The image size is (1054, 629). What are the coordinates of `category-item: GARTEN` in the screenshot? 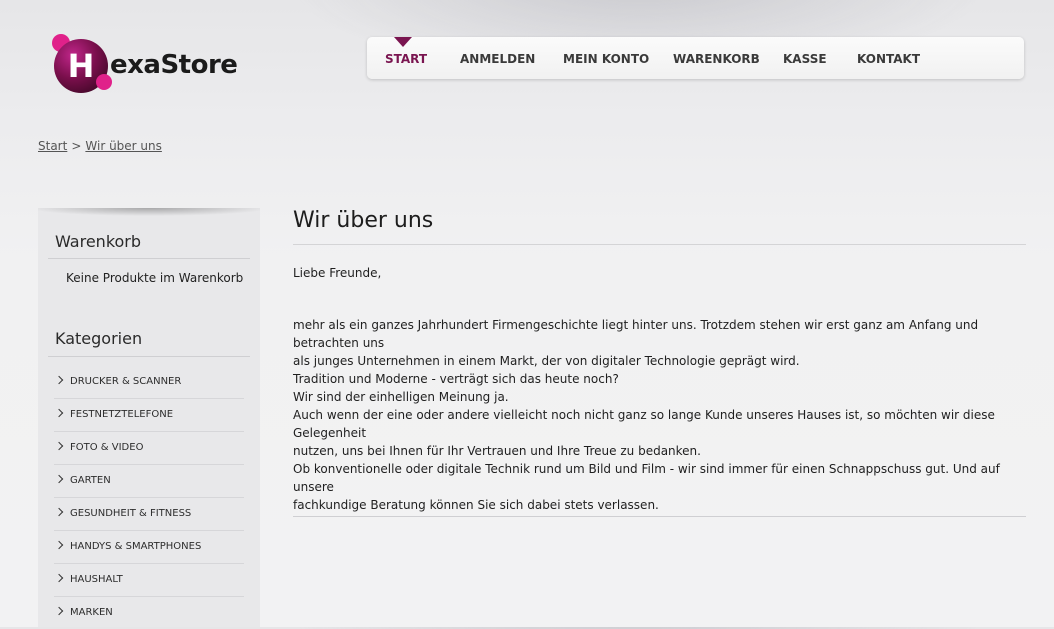 It's located at (149, 481).